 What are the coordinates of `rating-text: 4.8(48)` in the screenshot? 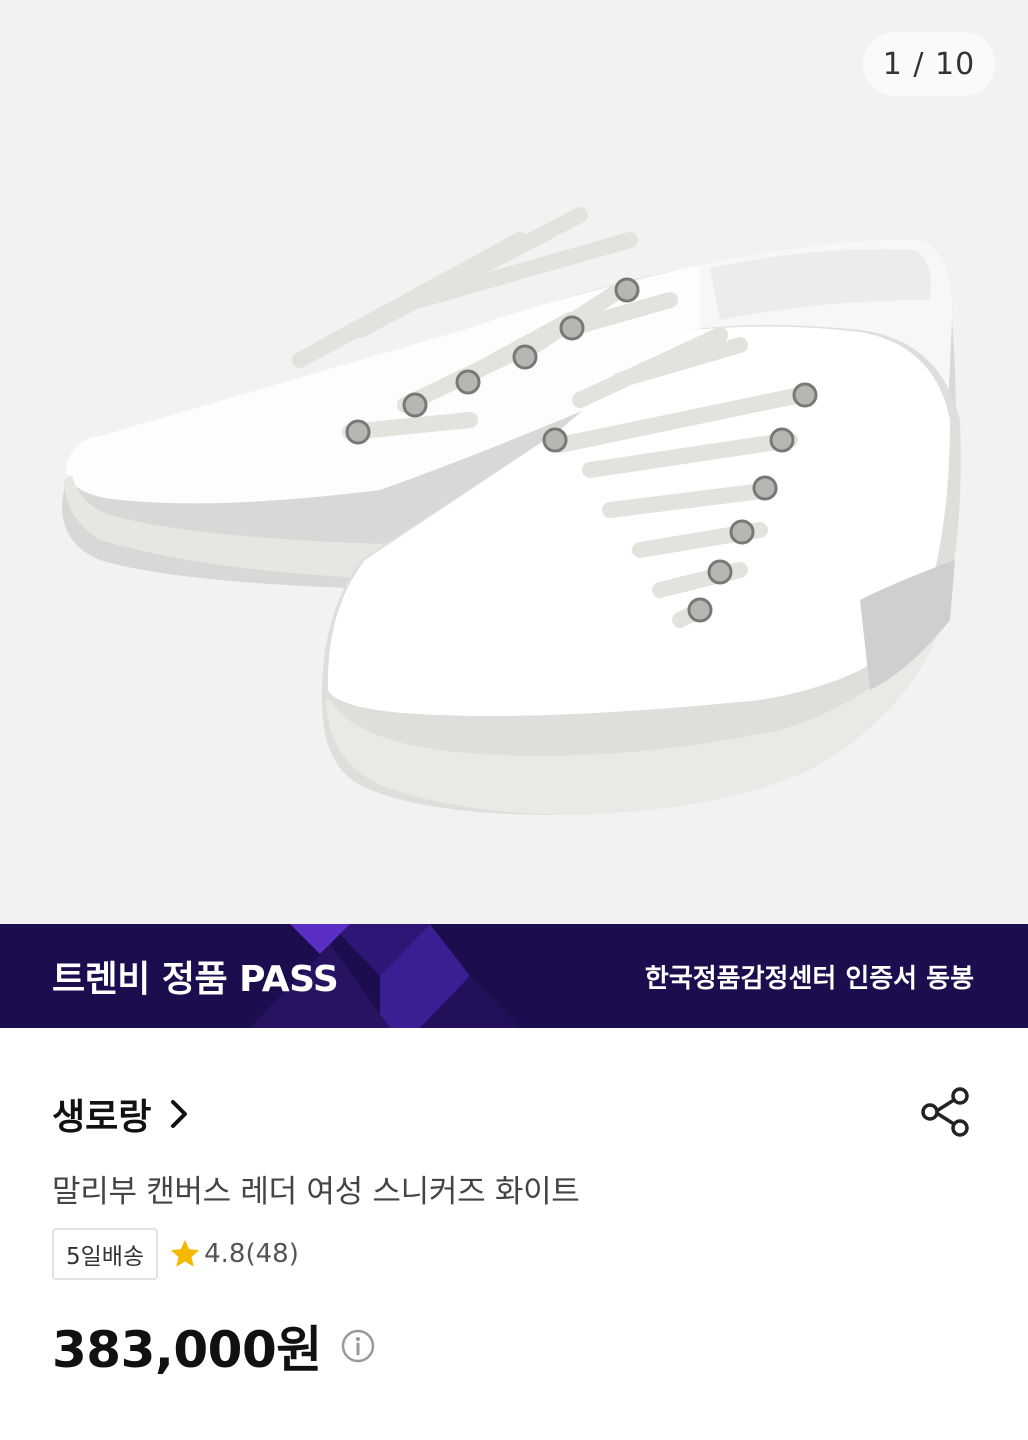 It's located at (251, 1254).